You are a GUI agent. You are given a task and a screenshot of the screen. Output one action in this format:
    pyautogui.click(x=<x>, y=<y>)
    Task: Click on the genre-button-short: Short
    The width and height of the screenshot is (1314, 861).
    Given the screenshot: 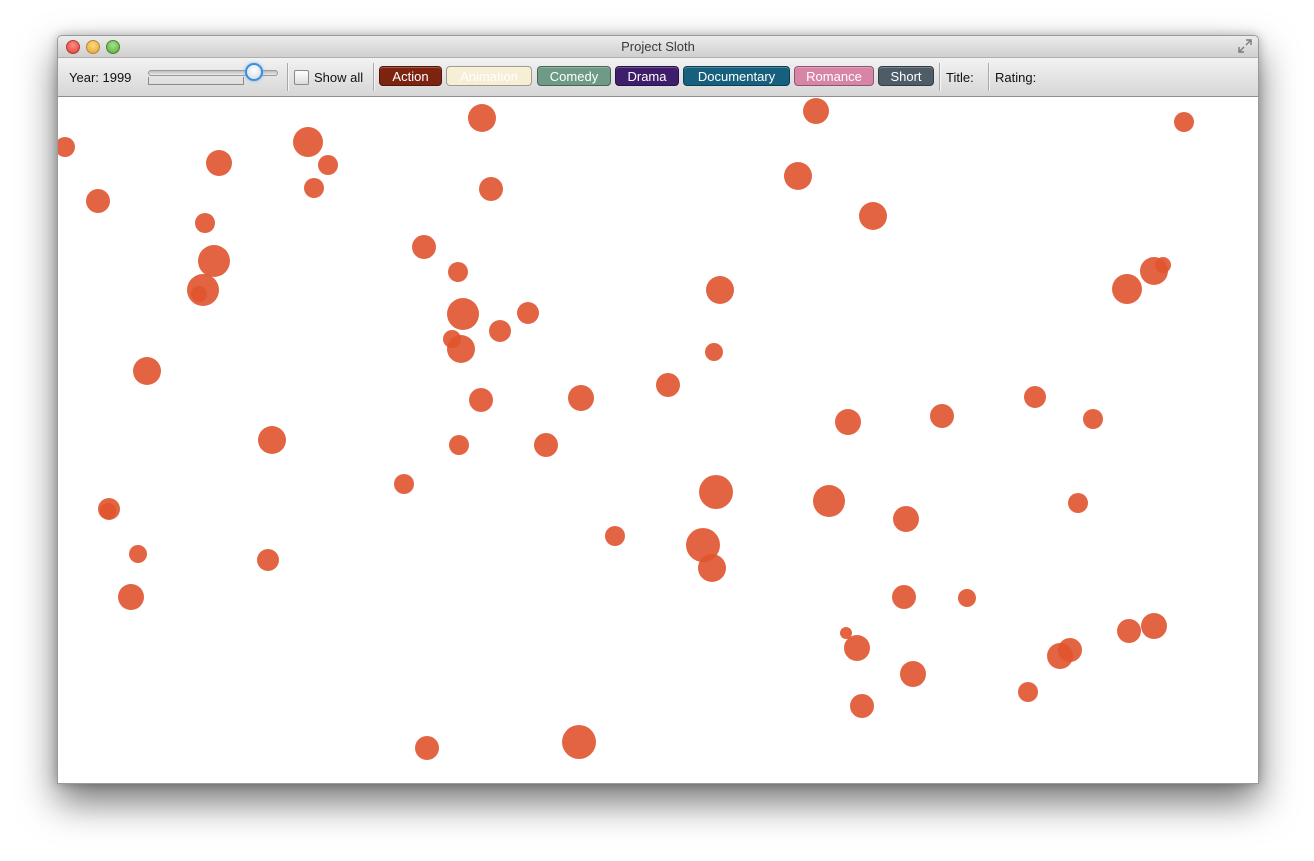 What is the action you would take?
    pyautogui.click(x=906, y=76)
    